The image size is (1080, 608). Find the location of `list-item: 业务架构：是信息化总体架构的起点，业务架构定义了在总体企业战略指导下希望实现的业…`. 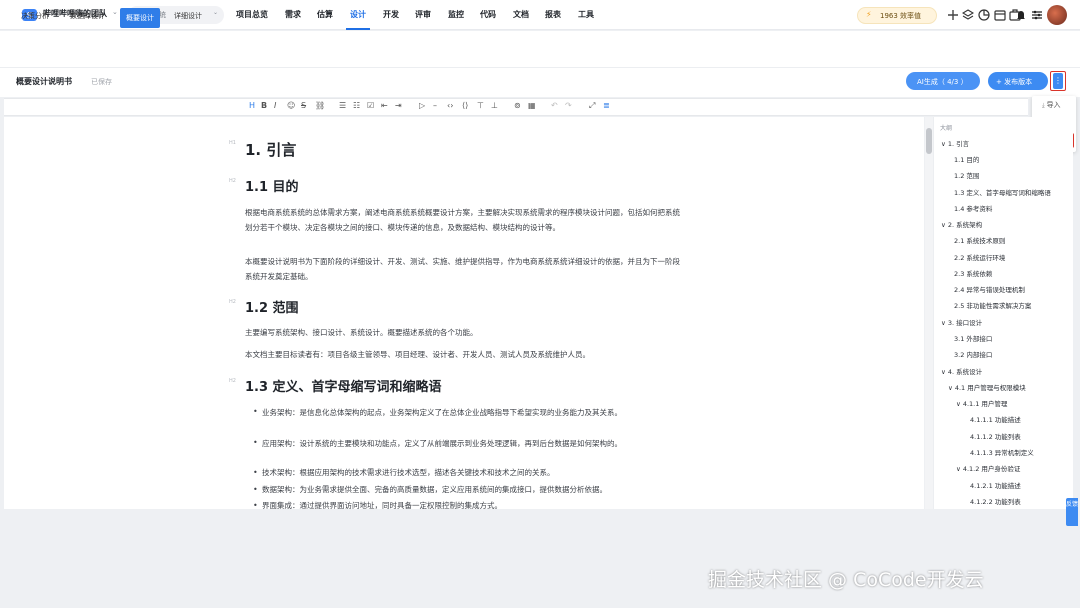

list-item: 业务架构：是信息化总体架构的起点，业务架构定义了在总体企业战略指导下希望实现的业… is located at coordinates (442, 412).